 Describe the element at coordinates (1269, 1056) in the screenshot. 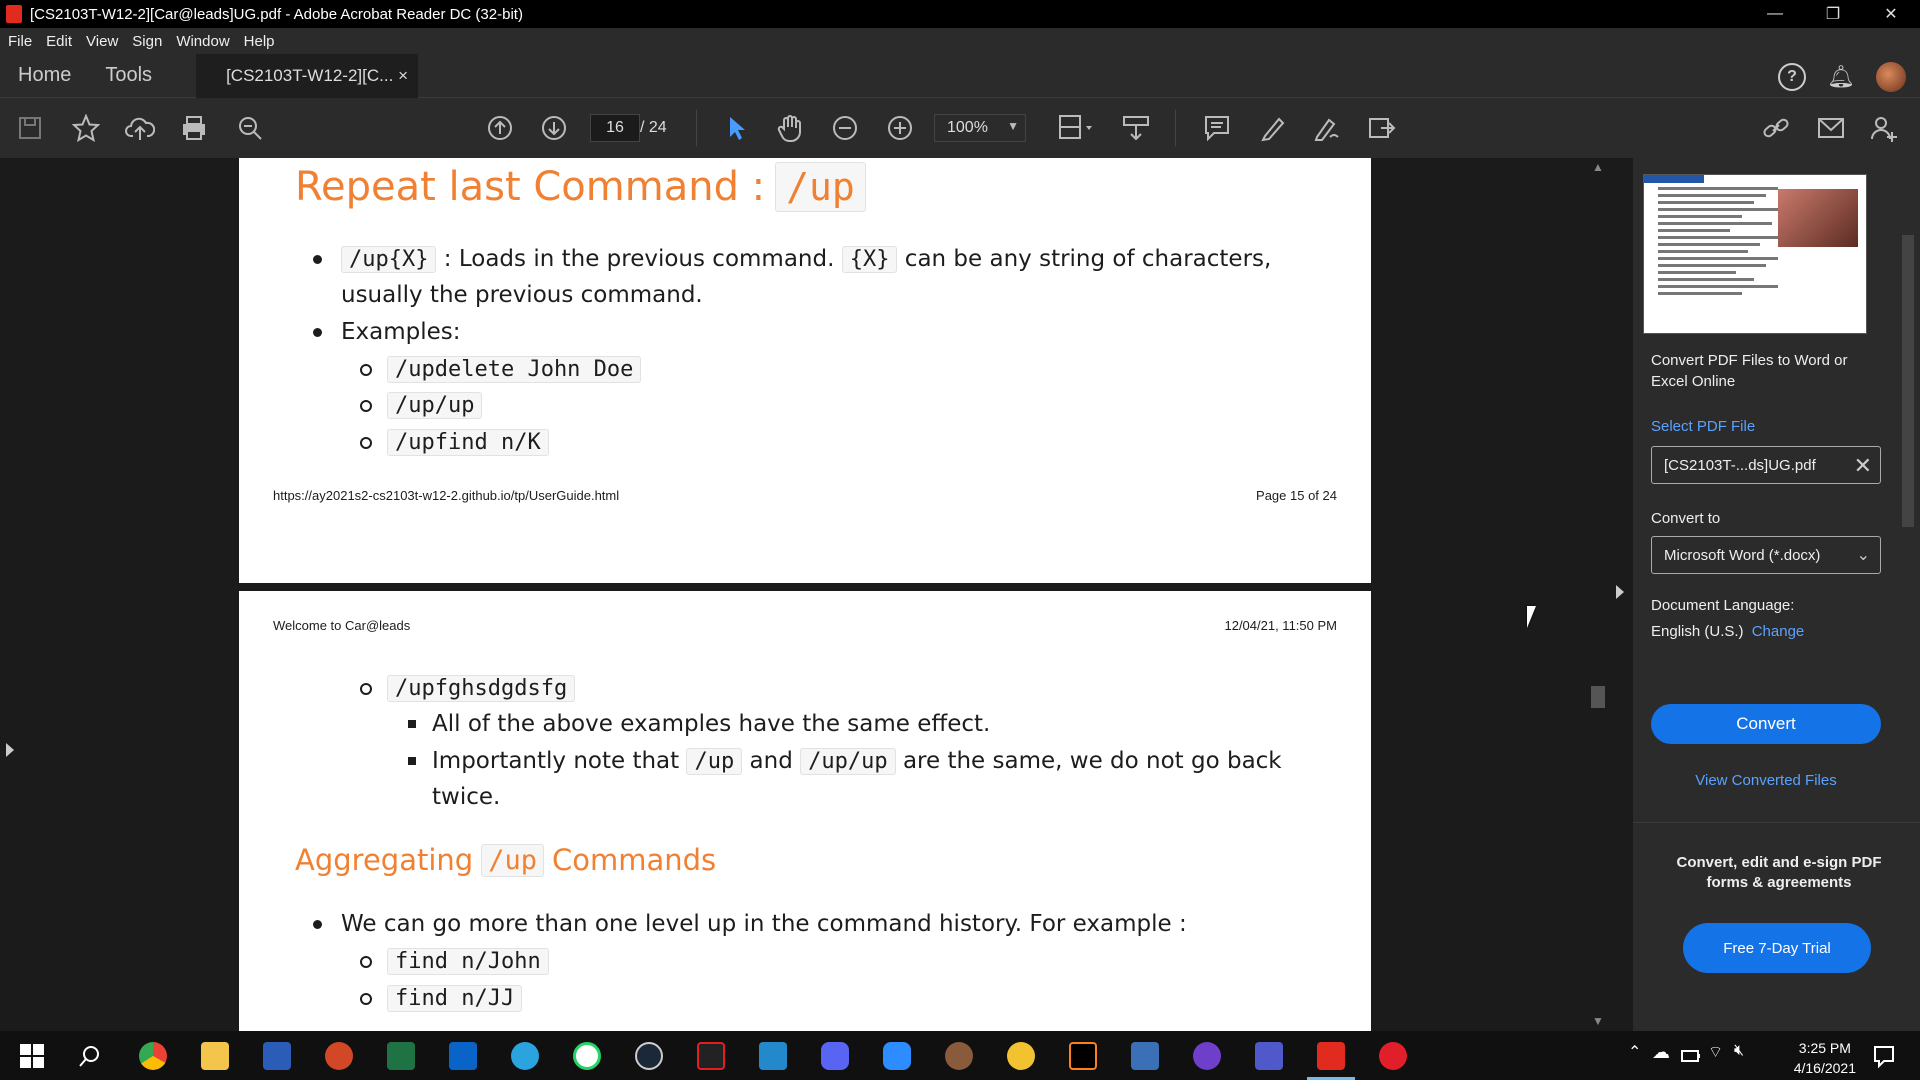

I see `teams-icon` at that location.